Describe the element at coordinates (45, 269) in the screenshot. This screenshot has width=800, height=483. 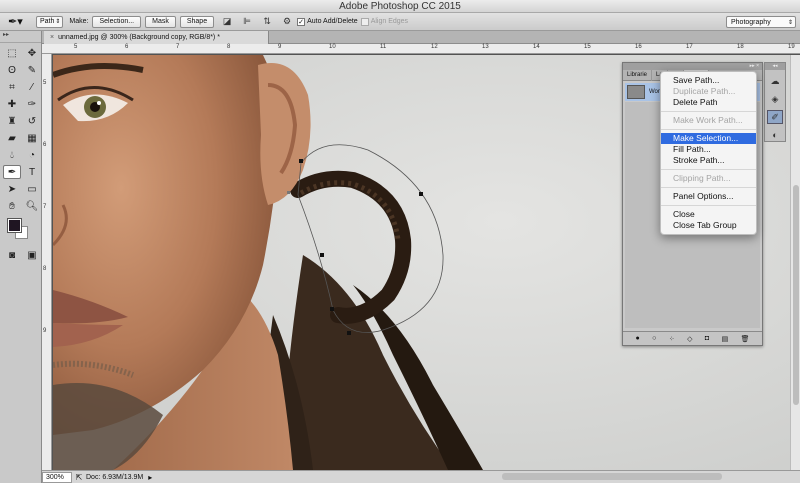
I see `ruler-tick-label: 8` at that location.